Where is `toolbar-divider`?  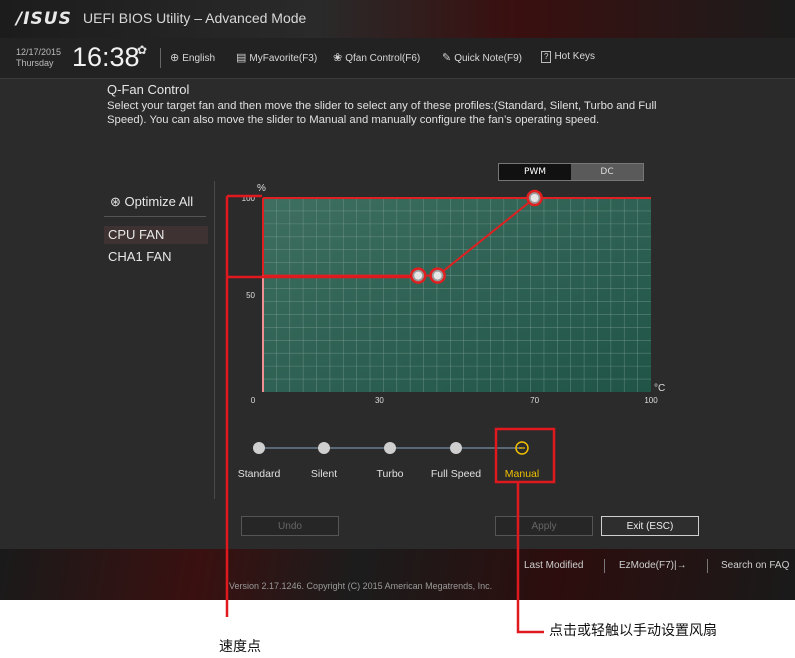
toolbar-divider is located at coordinates (160, 58).